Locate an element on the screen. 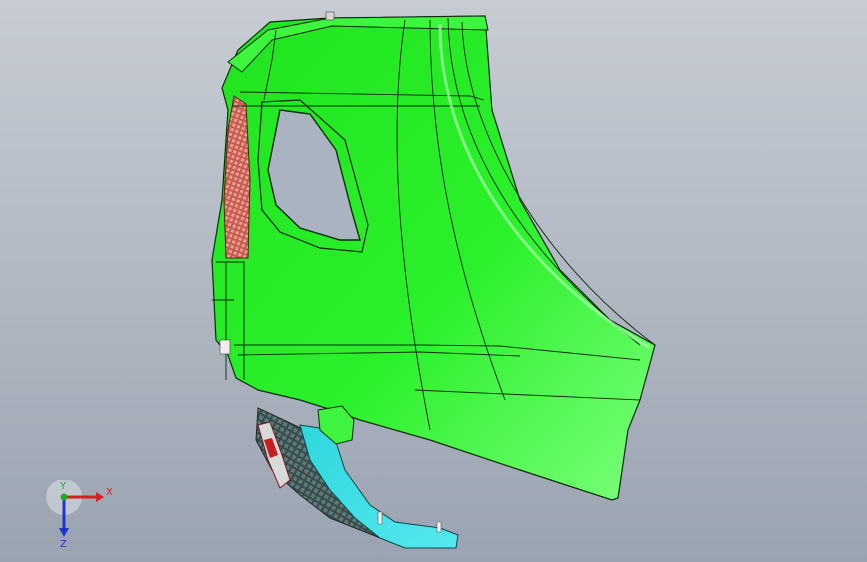  y-axis is located at coordinates (64, 497).